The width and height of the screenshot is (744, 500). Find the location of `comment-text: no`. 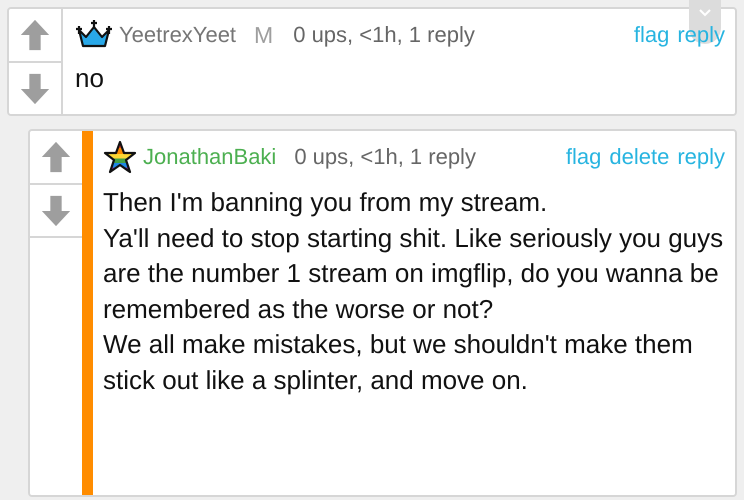

comment-text: no is located at coordinates (90, 78).